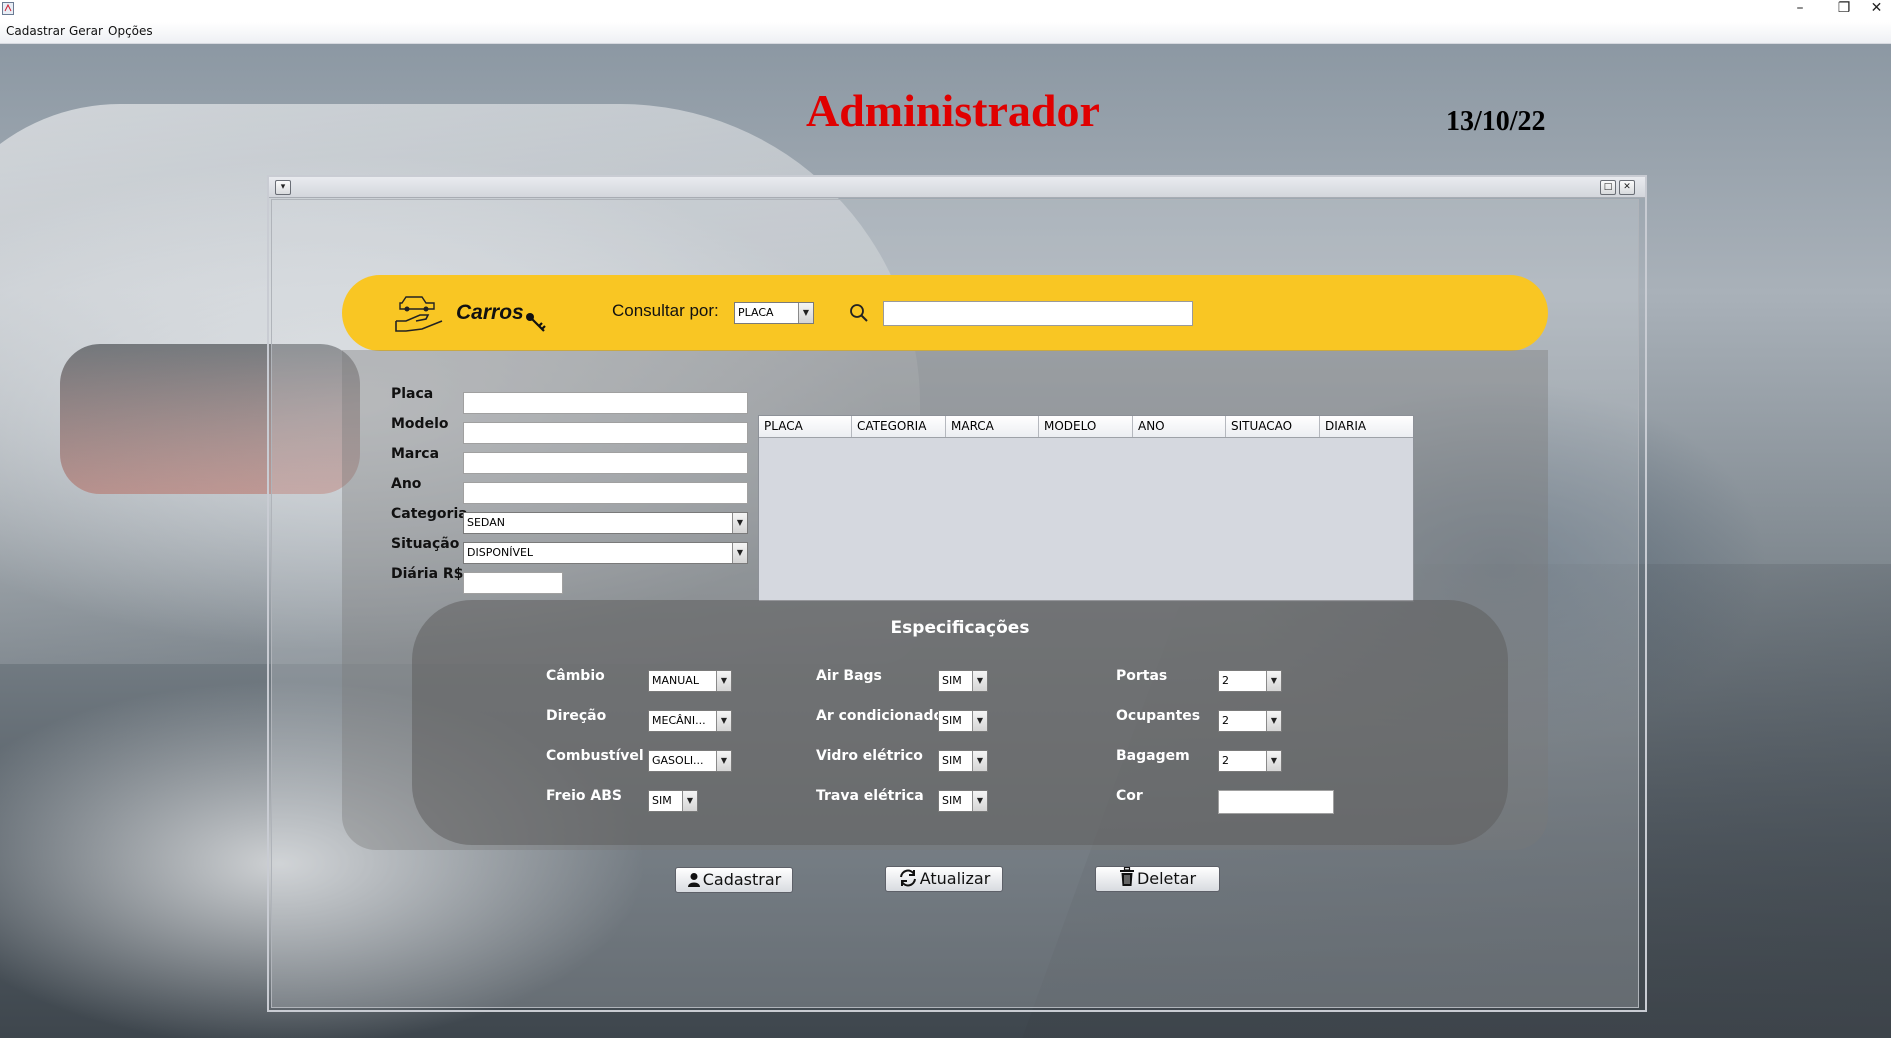 The image size is (1891, 1038). What do you see at coordinates (952, 720) in the screenshot?
I see `ar-condicionado-value: SIM` at bounding box center [952, 720].